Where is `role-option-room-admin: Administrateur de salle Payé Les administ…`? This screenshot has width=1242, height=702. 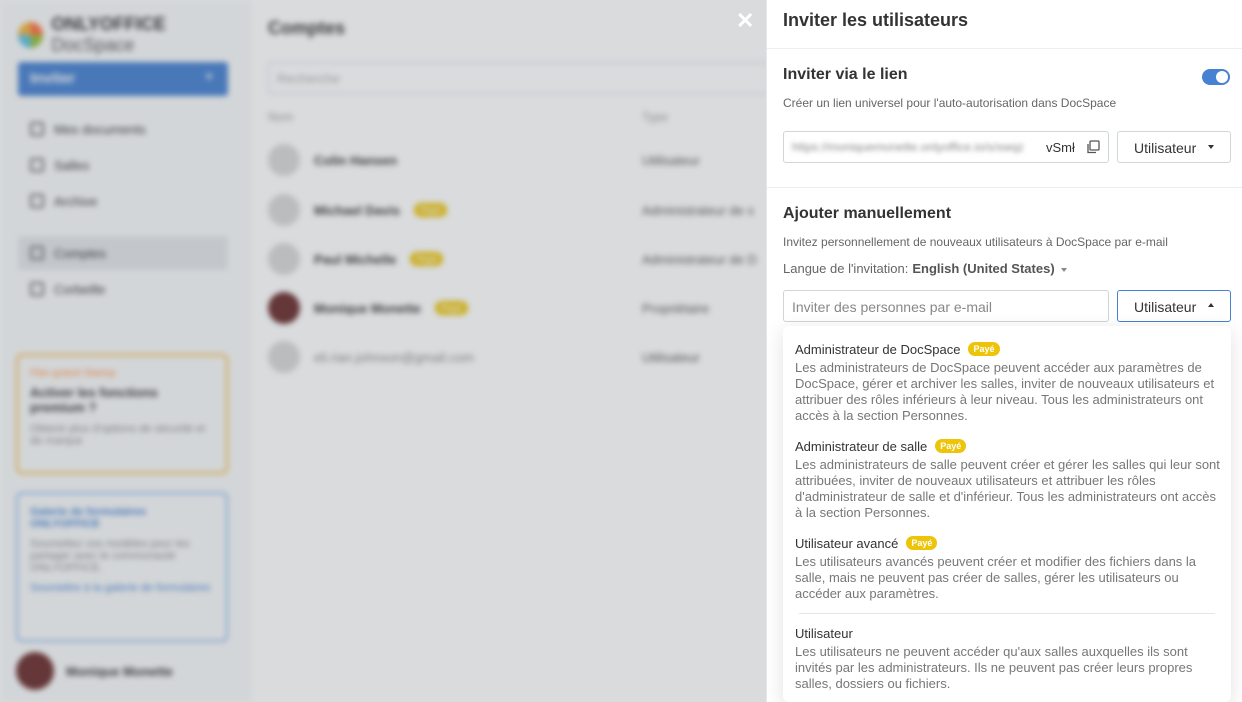
role-option-room-admin: Administrateur de salle Payé Les administ… is located at coordinates (1009, 479).